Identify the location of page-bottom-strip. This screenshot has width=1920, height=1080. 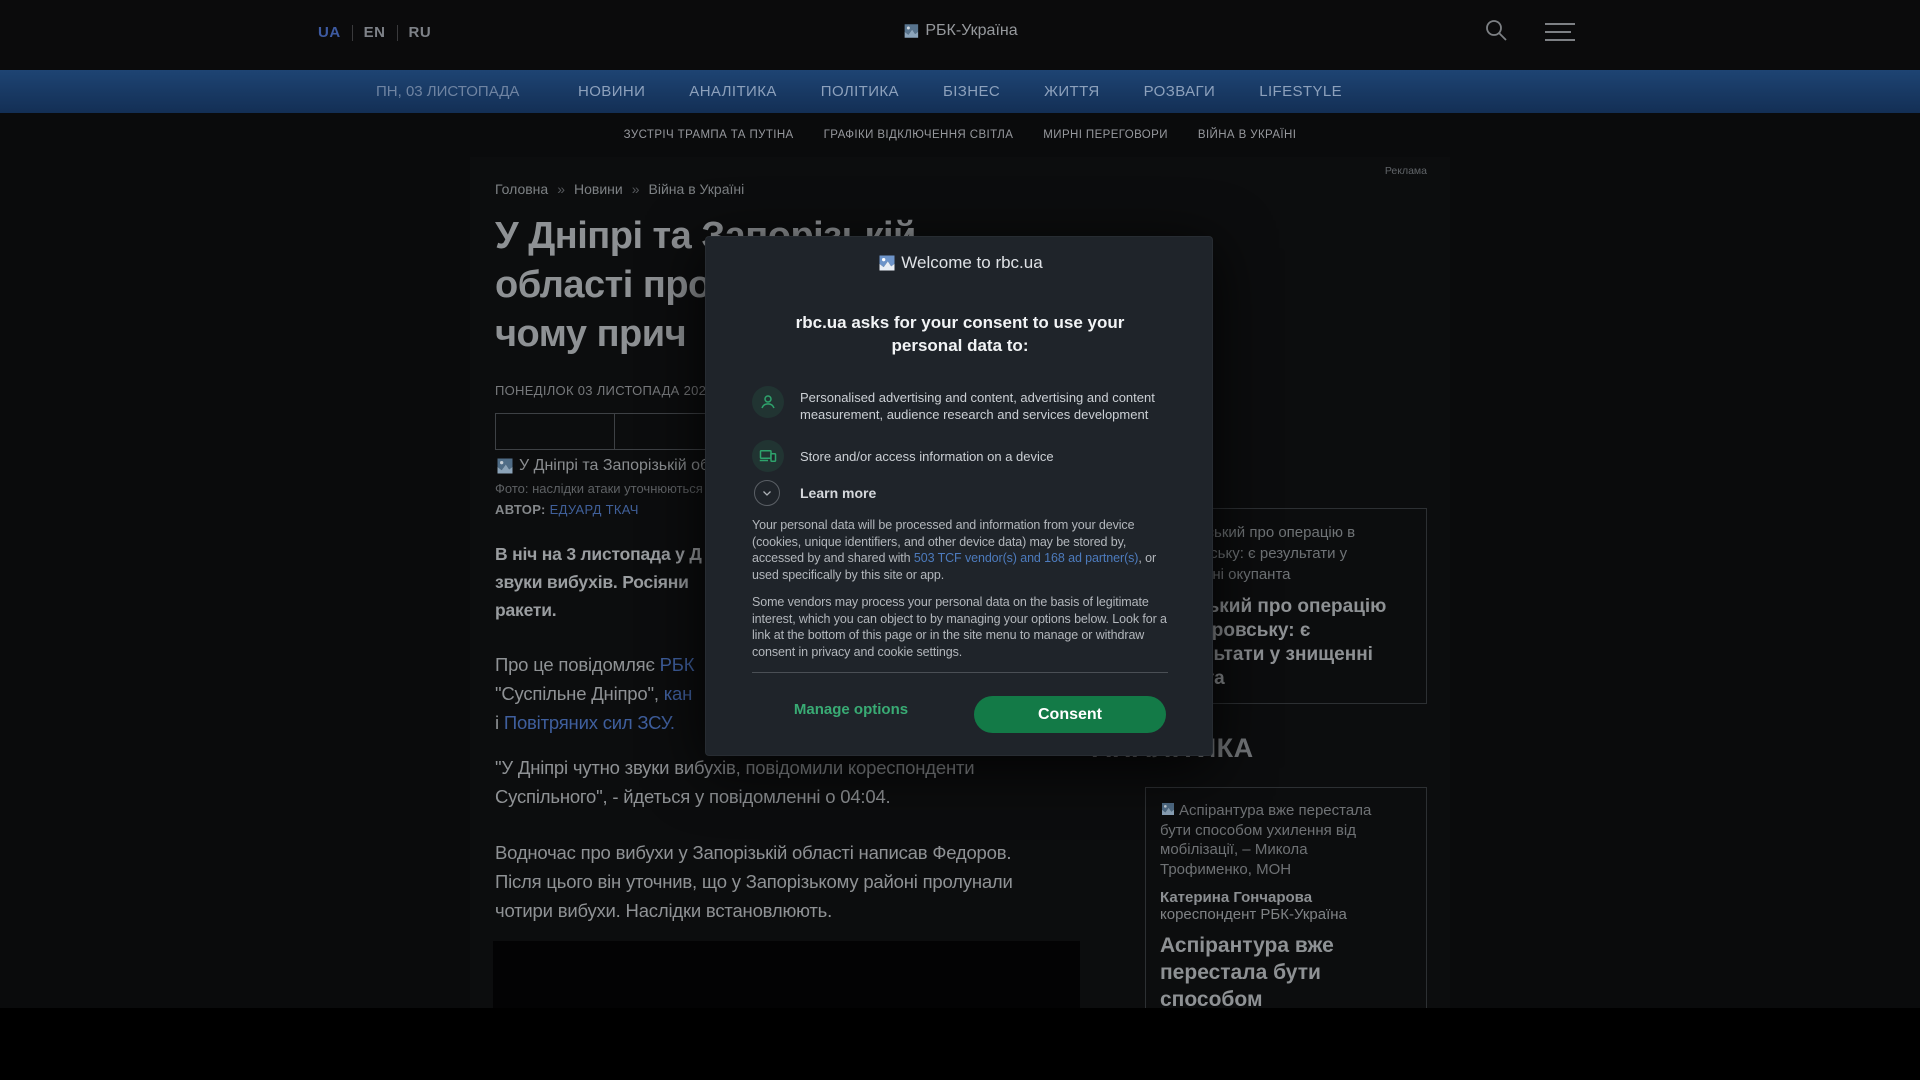
(960, 1044).